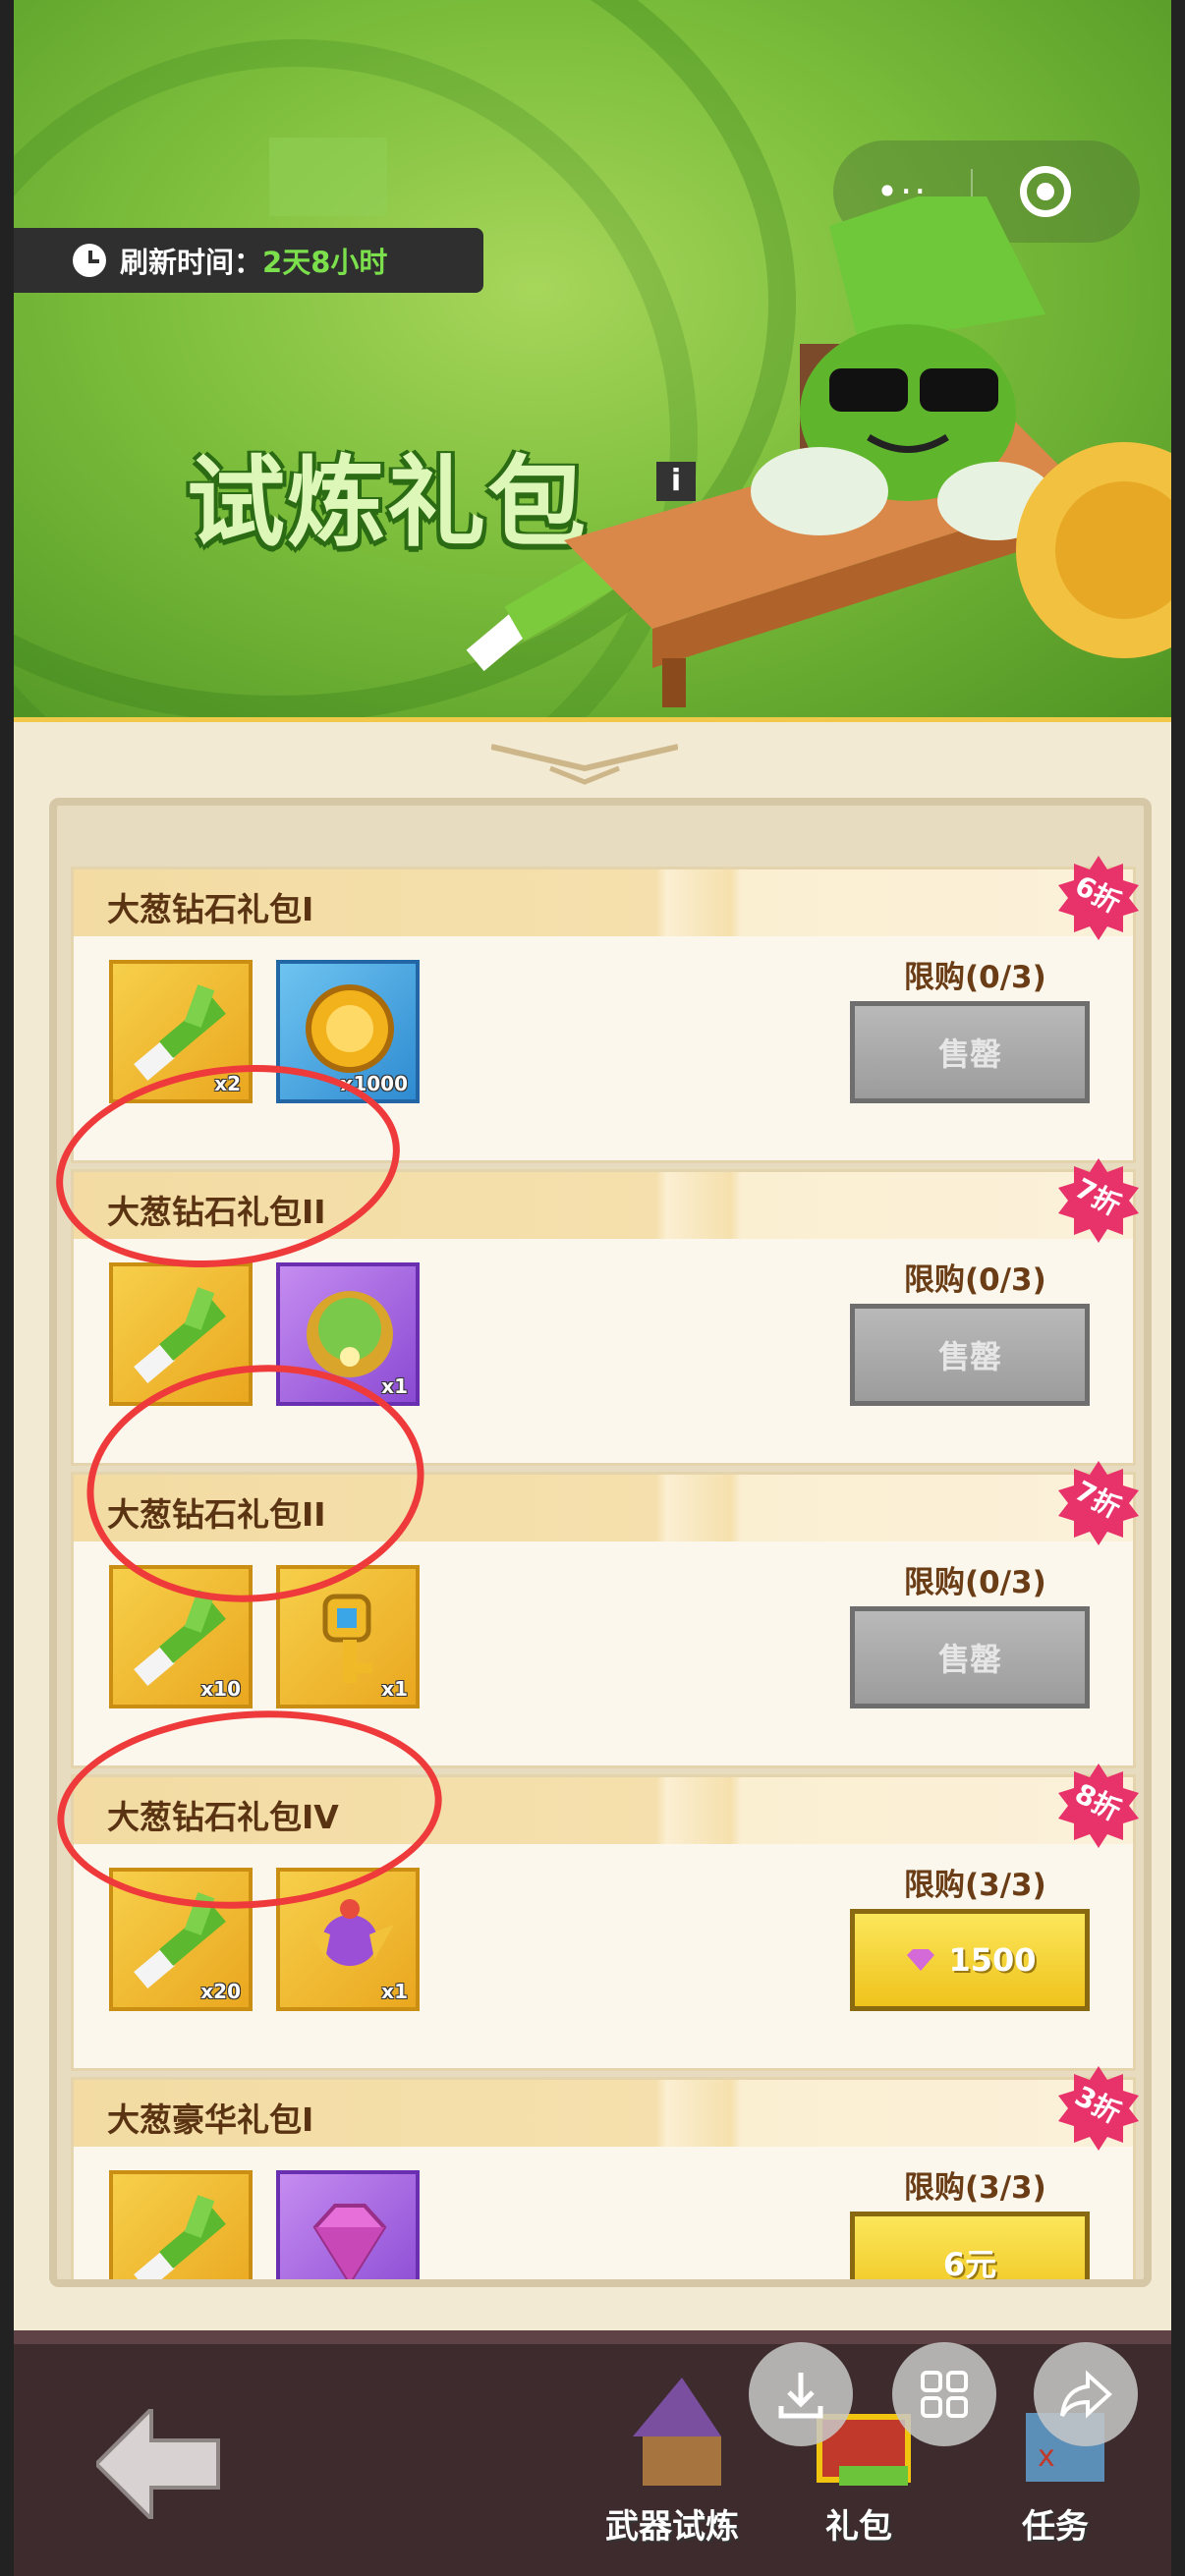 Image resolution: width=1185 pixels, height=2576 pixels. Describe the element at coordinates (221, 1689) in the screenshot. I see `reward-quantity: x10` at that location.